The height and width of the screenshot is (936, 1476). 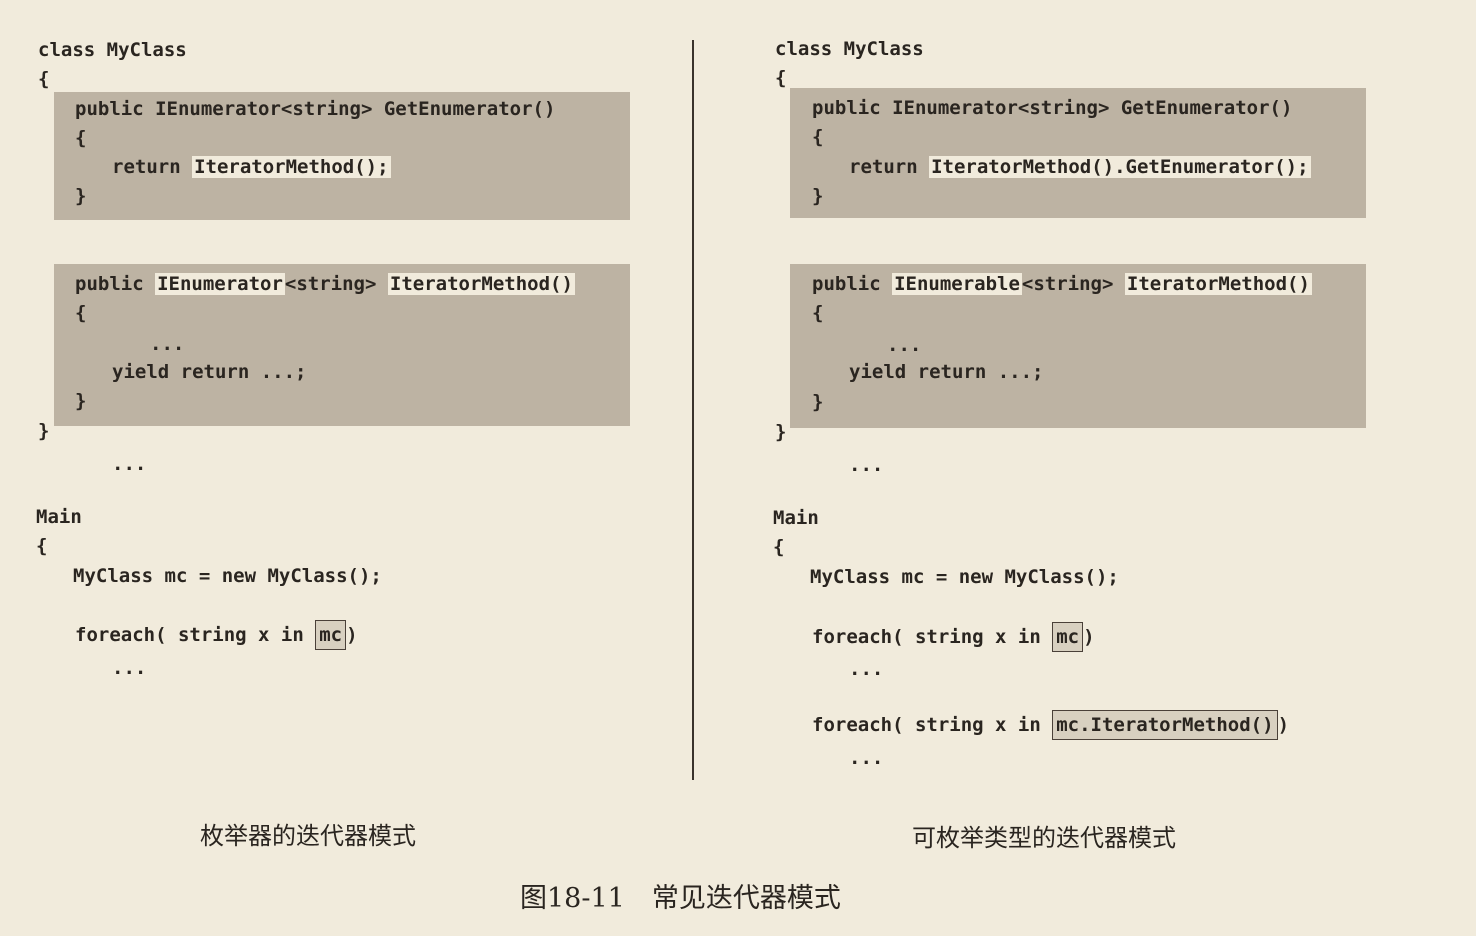 What do you see at coordinates (112, 50) in the screenshot?
I see `left-class-decl: class MyClass` at bounding box center [112, 50].